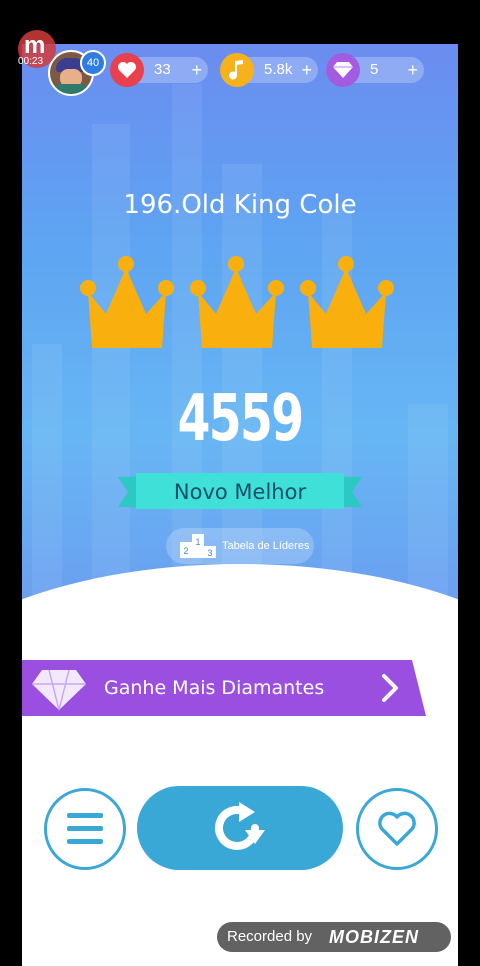 Image resolution: width=480 pixels, height=966 pixels. What do you see at coordinates (214, 688) in the screenshot?
I see `get-diamonds-label: Ganhe Mais Diamantes` at bounding box center [214, 688].